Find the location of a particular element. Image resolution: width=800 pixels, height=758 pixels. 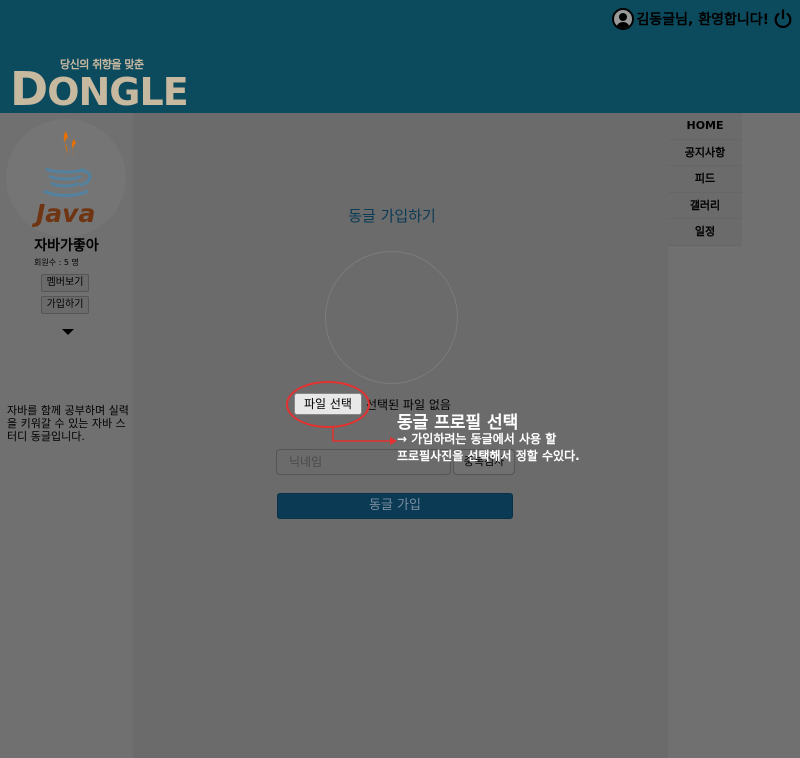

logo: 당신의 취향을 맞춘 DONGLE is located at coordinates (99, 86).